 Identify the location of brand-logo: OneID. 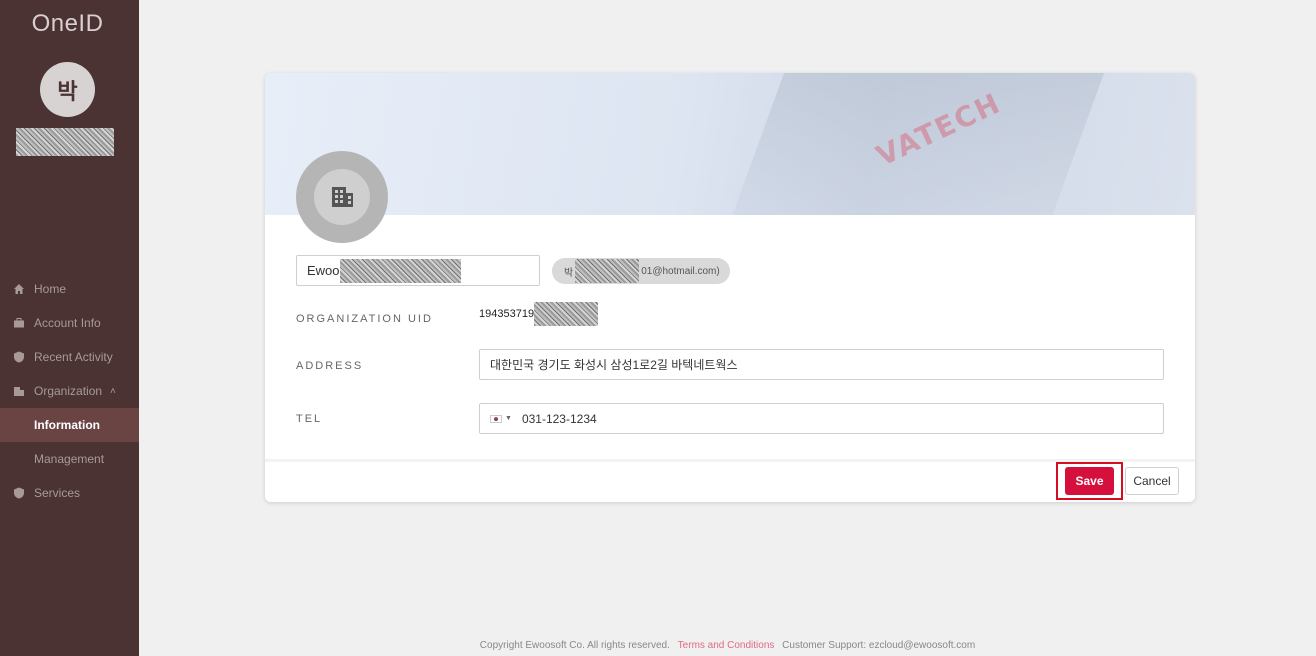
(67, 23).